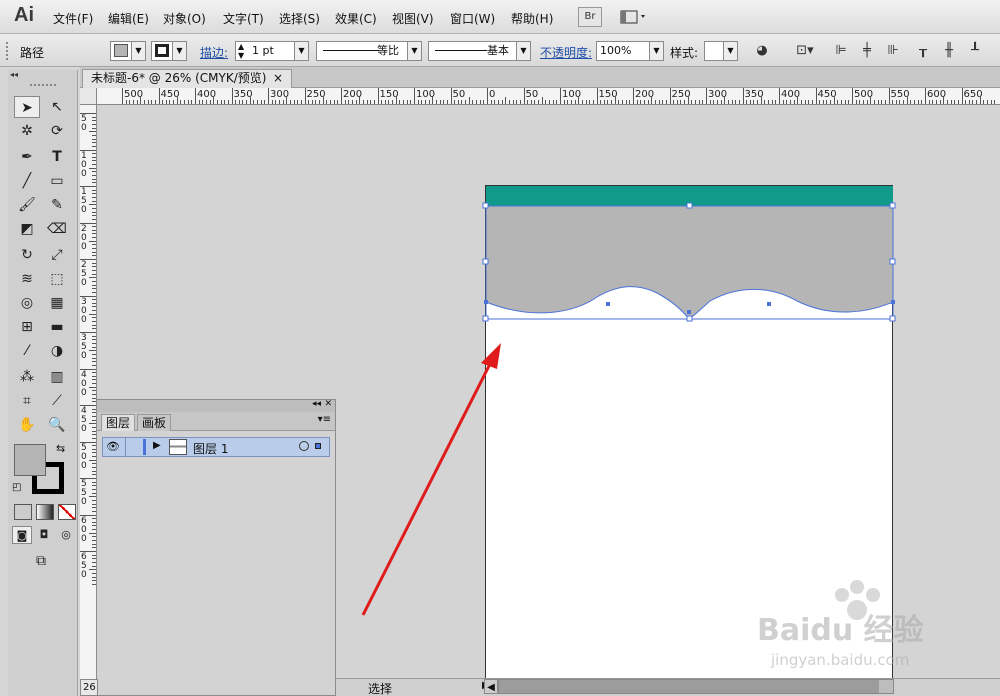  I want to click on close-icon: ✕, so click(328, 404).